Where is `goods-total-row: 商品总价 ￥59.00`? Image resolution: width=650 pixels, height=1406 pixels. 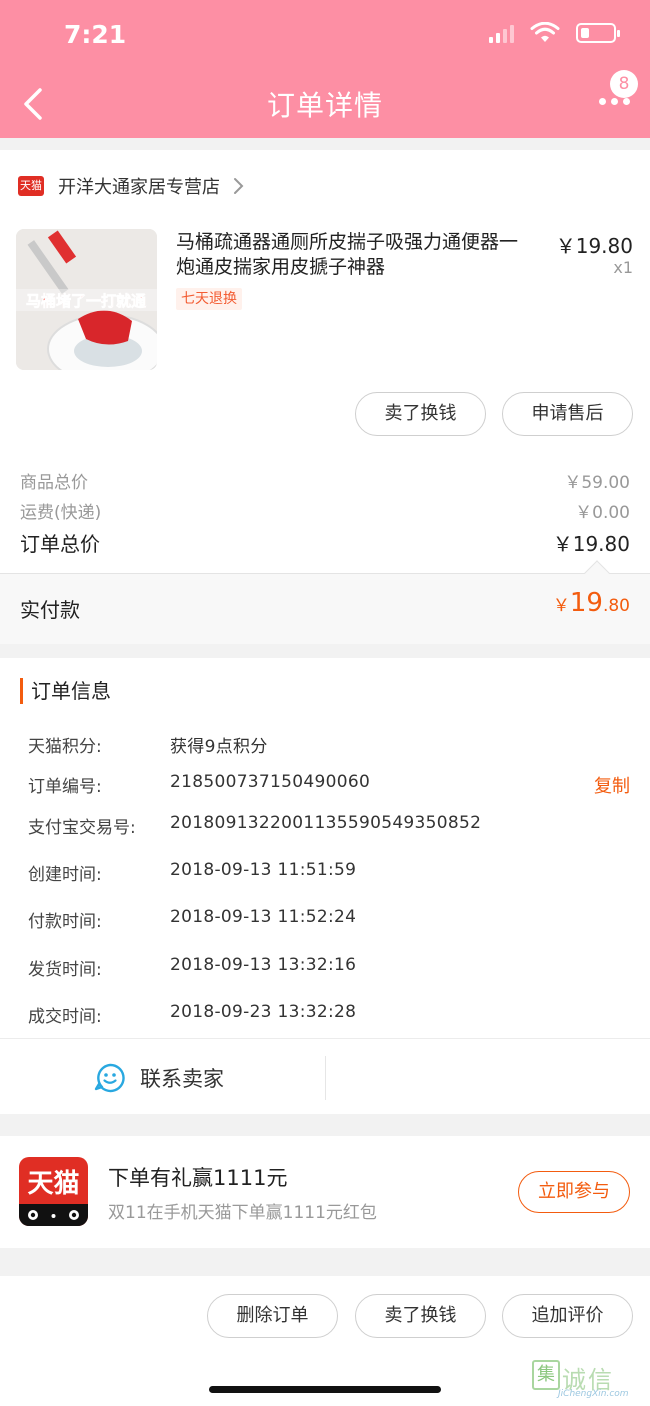 goods-total-row: 商品总价 ￥59.00 is located at coordinates (325, 480).